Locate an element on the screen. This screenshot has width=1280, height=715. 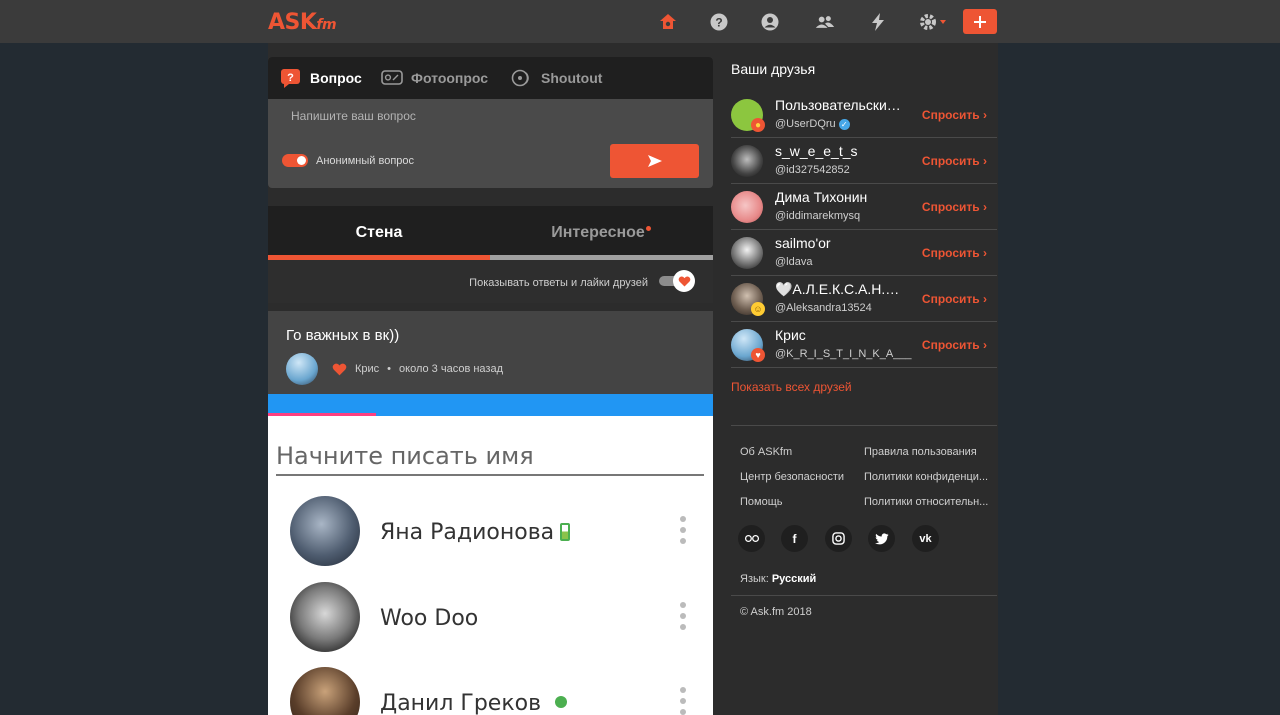
home-icon is located at coordinates (668, 22).